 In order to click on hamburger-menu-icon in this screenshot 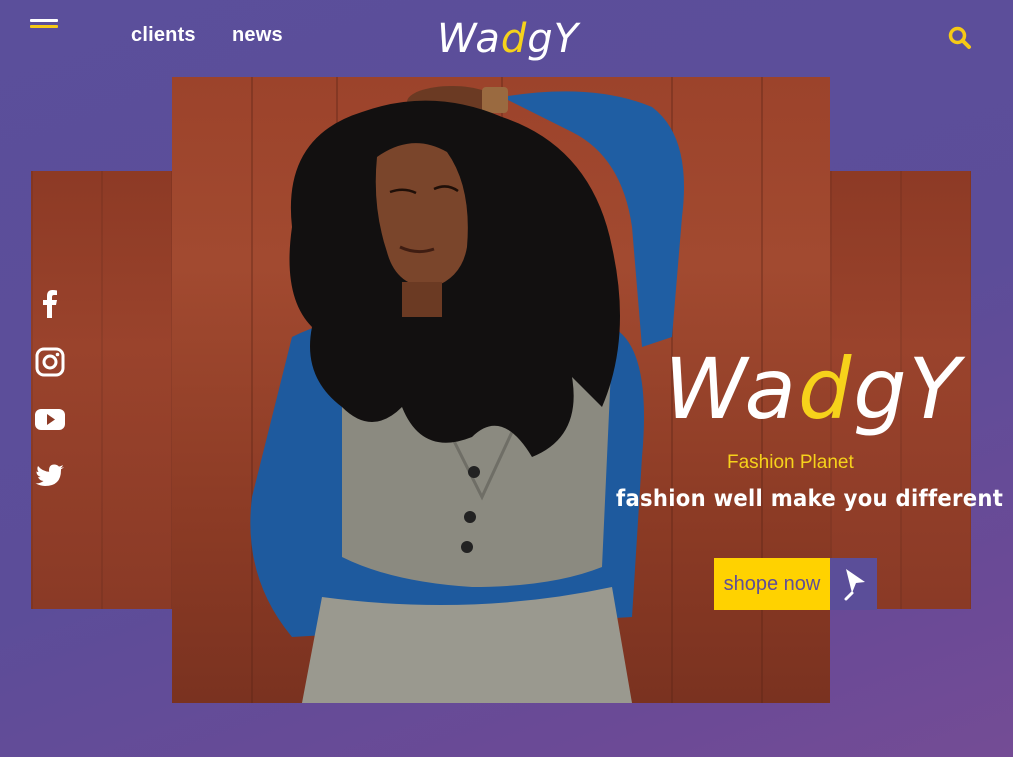, I will do `click(45, 29)`.